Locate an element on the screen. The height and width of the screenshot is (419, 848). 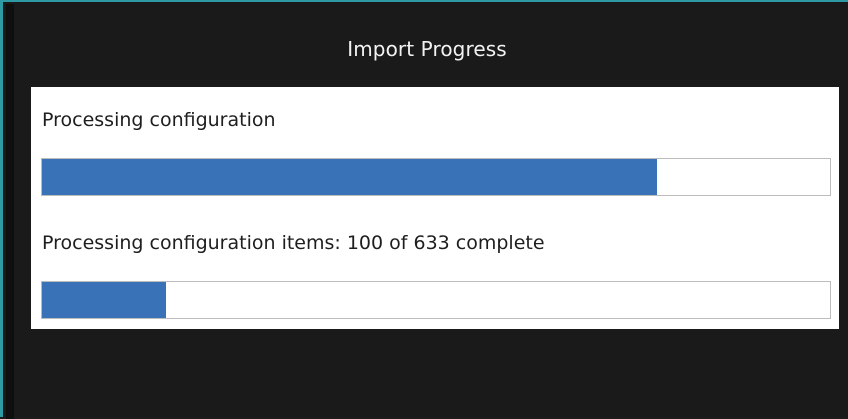
overall-progress-label: Processing configuration is located at coordinates (159, 120).